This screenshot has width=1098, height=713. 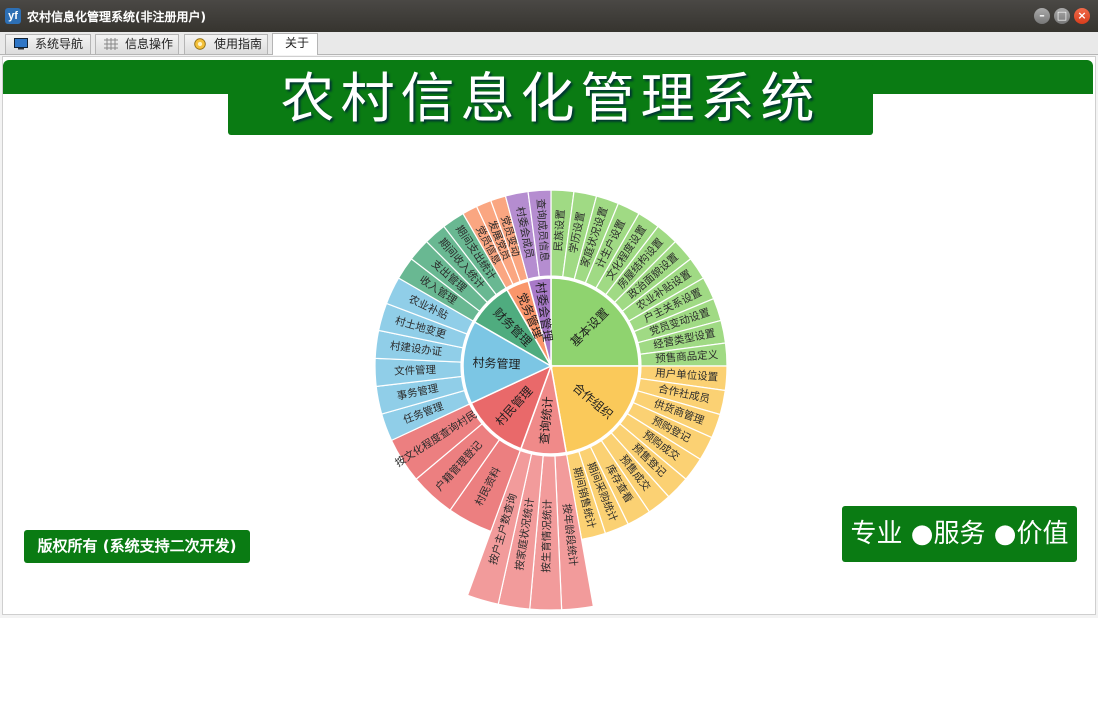 I want to click on slogan-badge: 专业 ●服务 ●价值, so click(x=959, y=534).